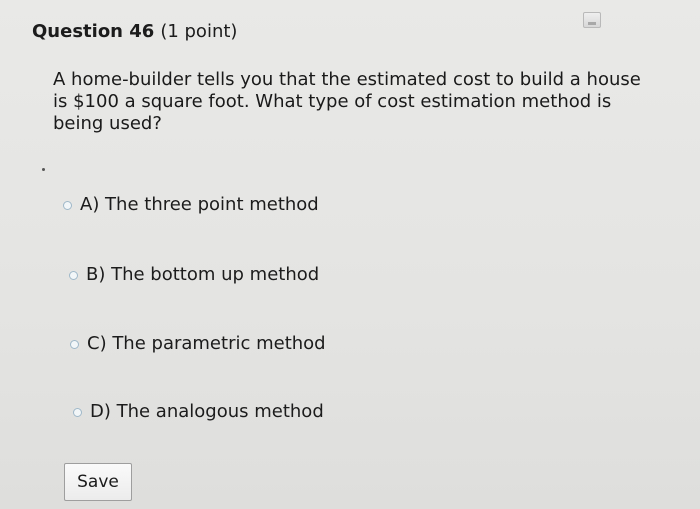 This screenshot has height=509, width=700. I want to click on radio-option-b, so click(73, 275).